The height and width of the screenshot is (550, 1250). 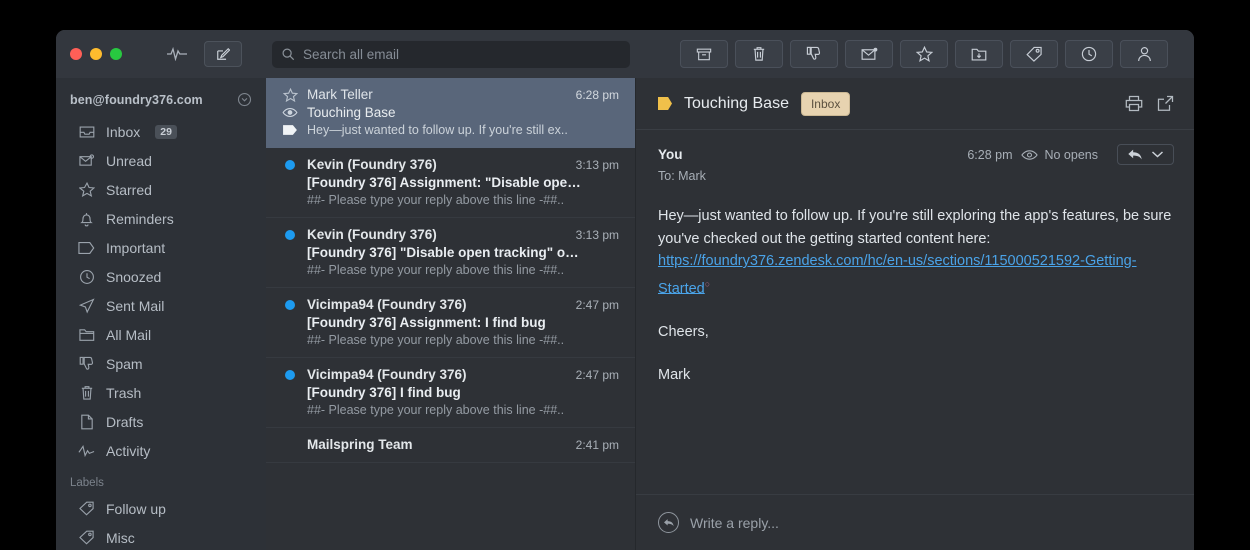 I want to click on mark-unread-button, so click(x=869, y=54).